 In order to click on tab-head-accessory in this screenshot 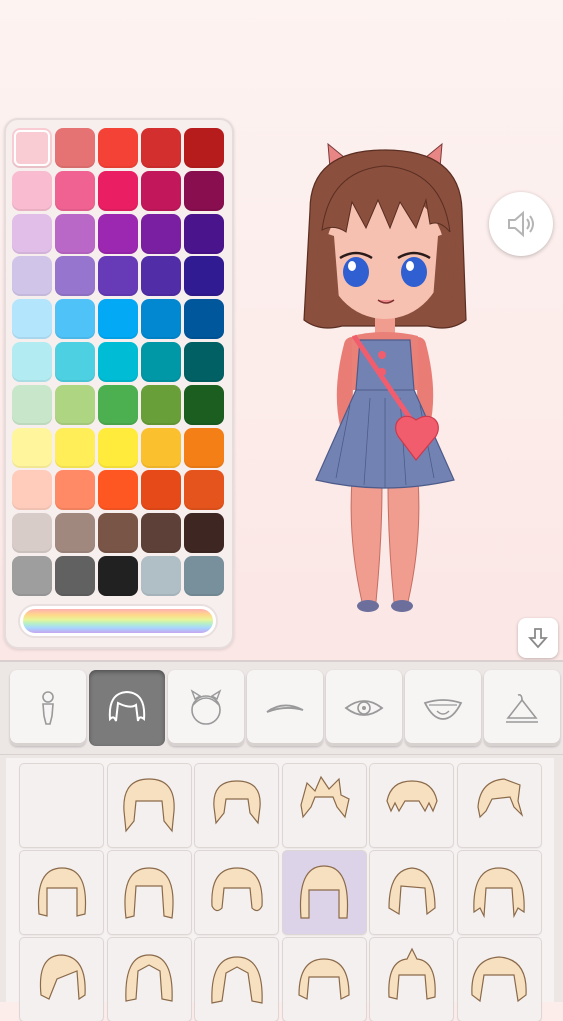, I will do `click(206, 708)`.